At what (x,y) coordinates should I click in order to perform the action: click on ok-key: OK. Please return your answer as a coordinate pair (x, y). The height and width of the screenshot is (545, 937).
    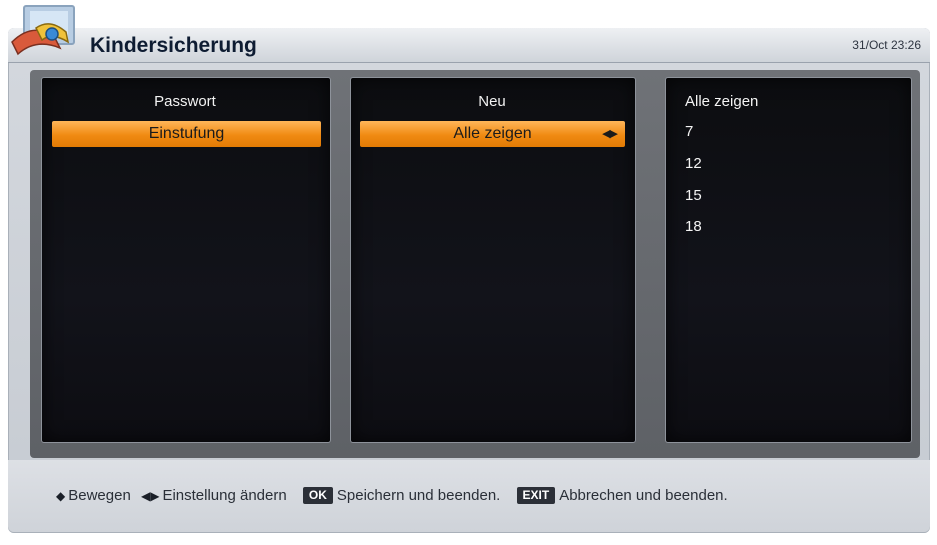
    Looking at the image, I should click on (317, 495).